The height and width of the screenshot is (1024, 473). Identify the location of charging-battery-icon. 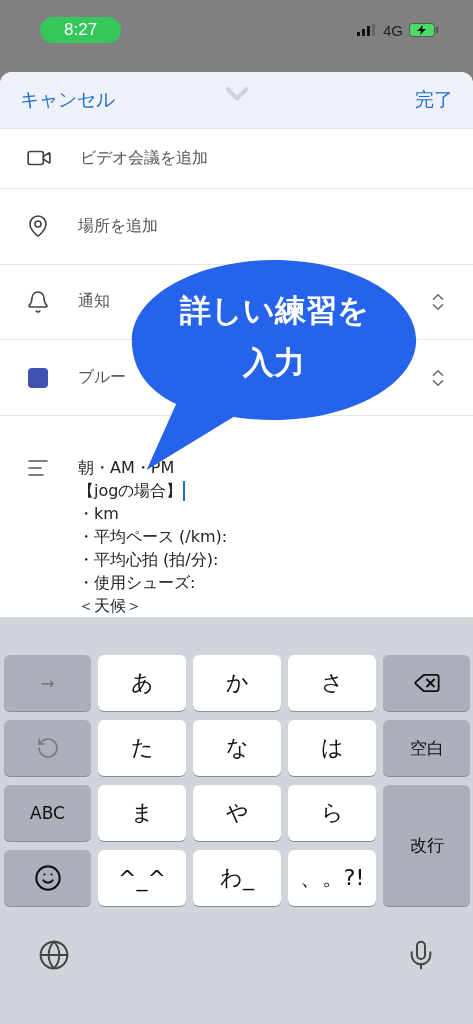
(424, 30).